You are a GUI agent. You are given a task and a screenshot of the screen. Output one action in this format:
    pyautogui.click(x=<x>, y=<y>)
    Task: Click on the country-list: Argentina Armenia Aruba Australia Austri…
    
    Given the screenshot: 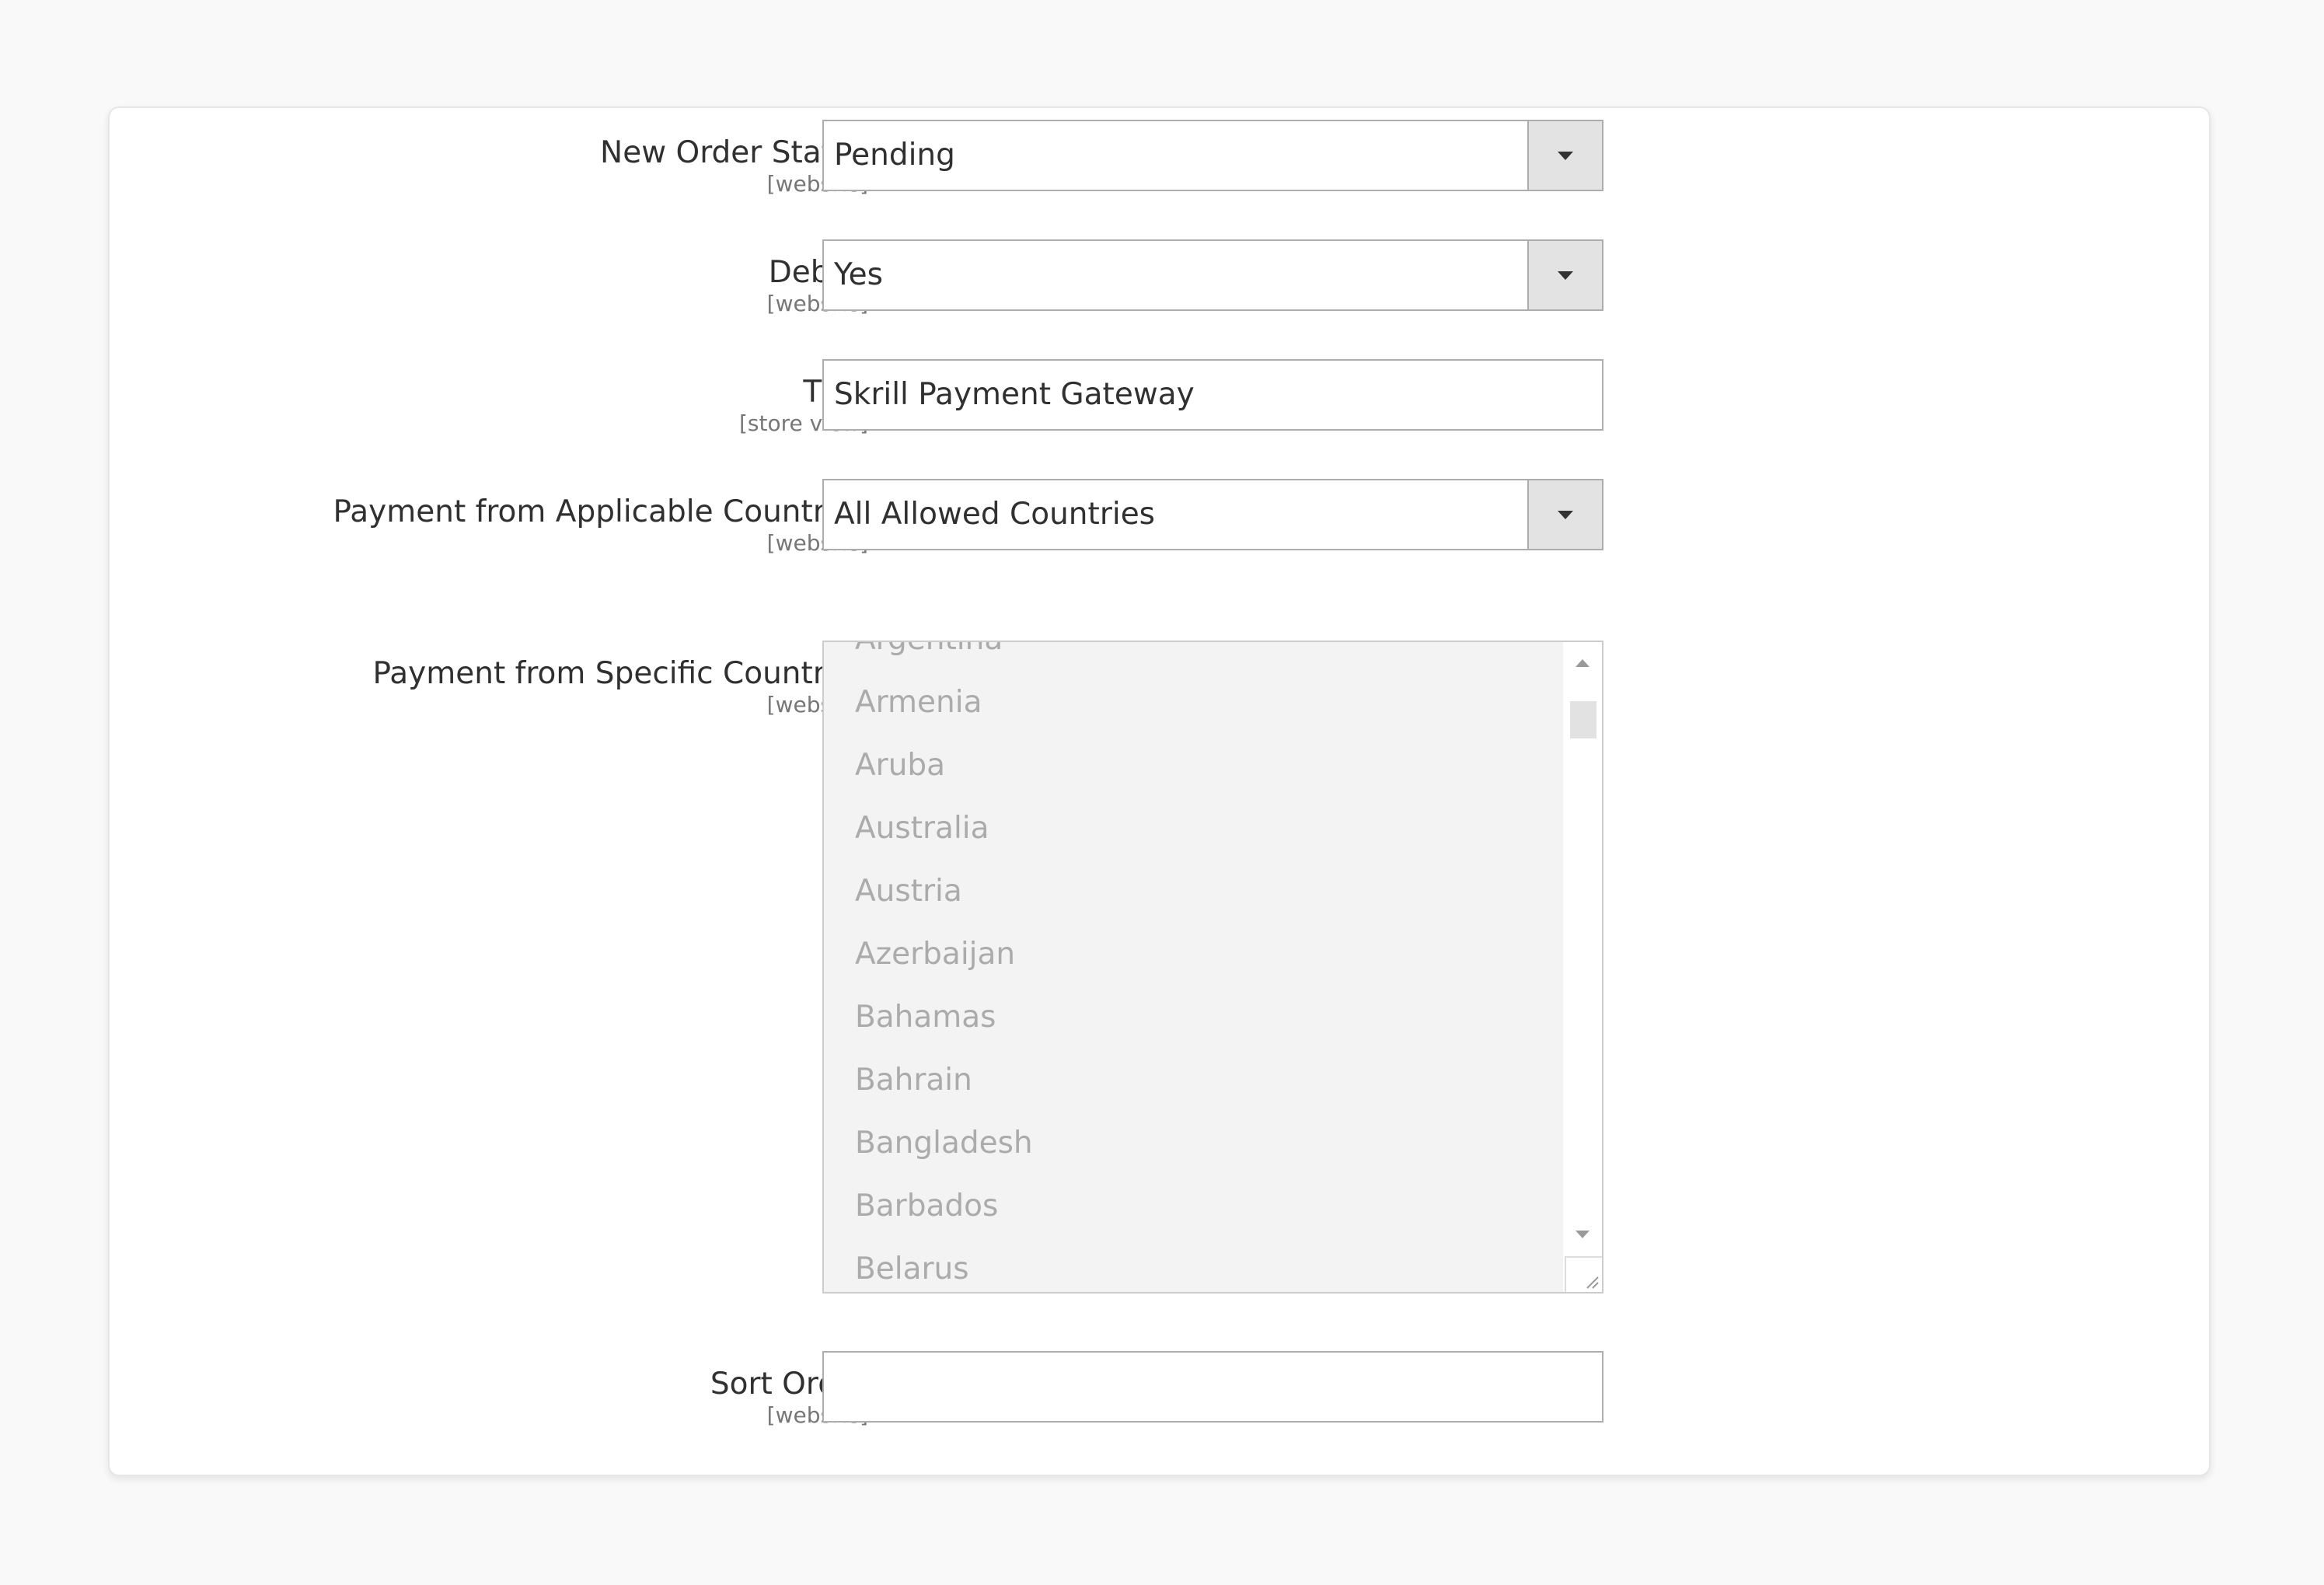 What is the action you would take?
    pyautogui.click(x=1193, y=967)
    